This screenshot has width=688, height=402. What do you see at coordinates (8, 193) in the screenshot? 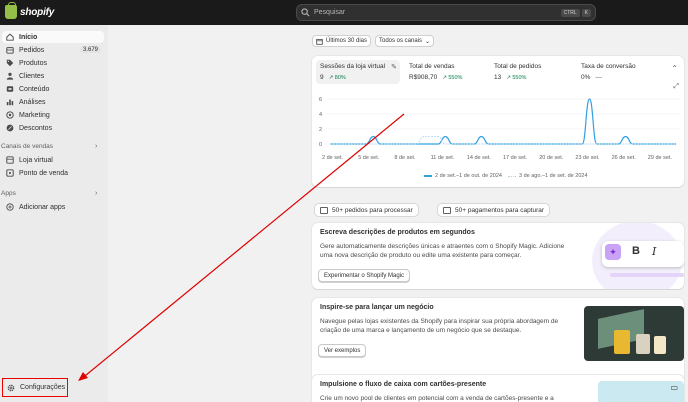
I see `apps-heading: Apps` at bounding box center [8, 193].